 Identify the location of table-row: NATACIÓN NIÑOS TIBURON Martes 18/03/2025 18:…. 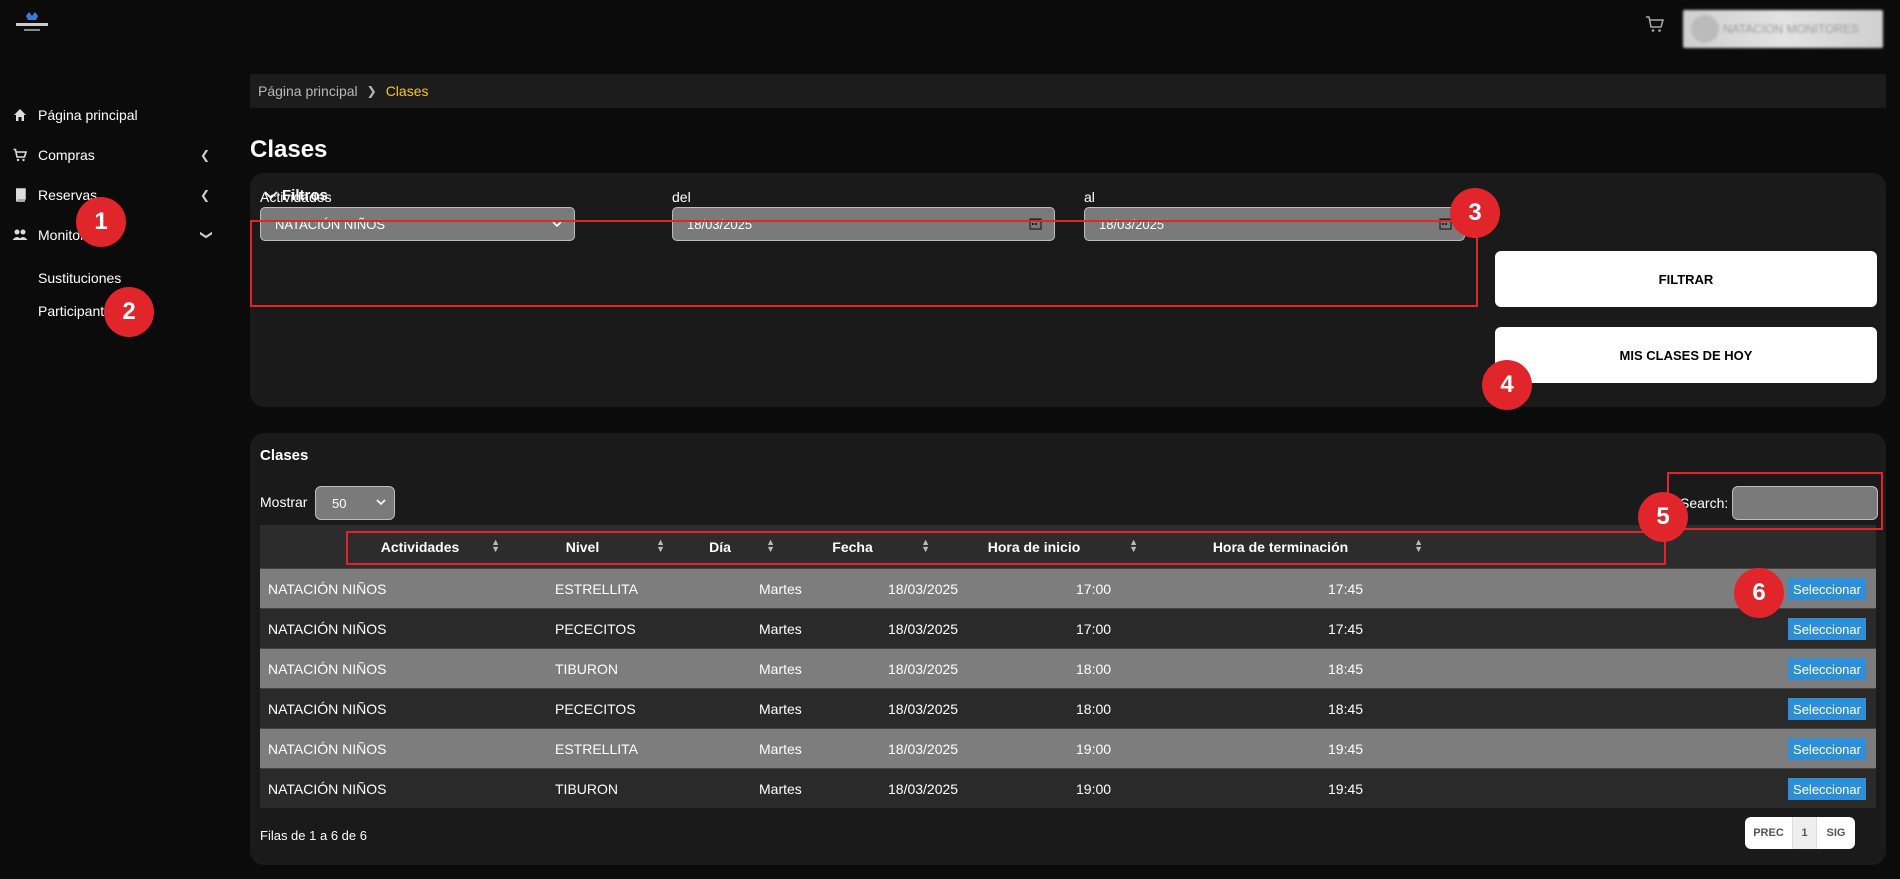
(1068, 668).